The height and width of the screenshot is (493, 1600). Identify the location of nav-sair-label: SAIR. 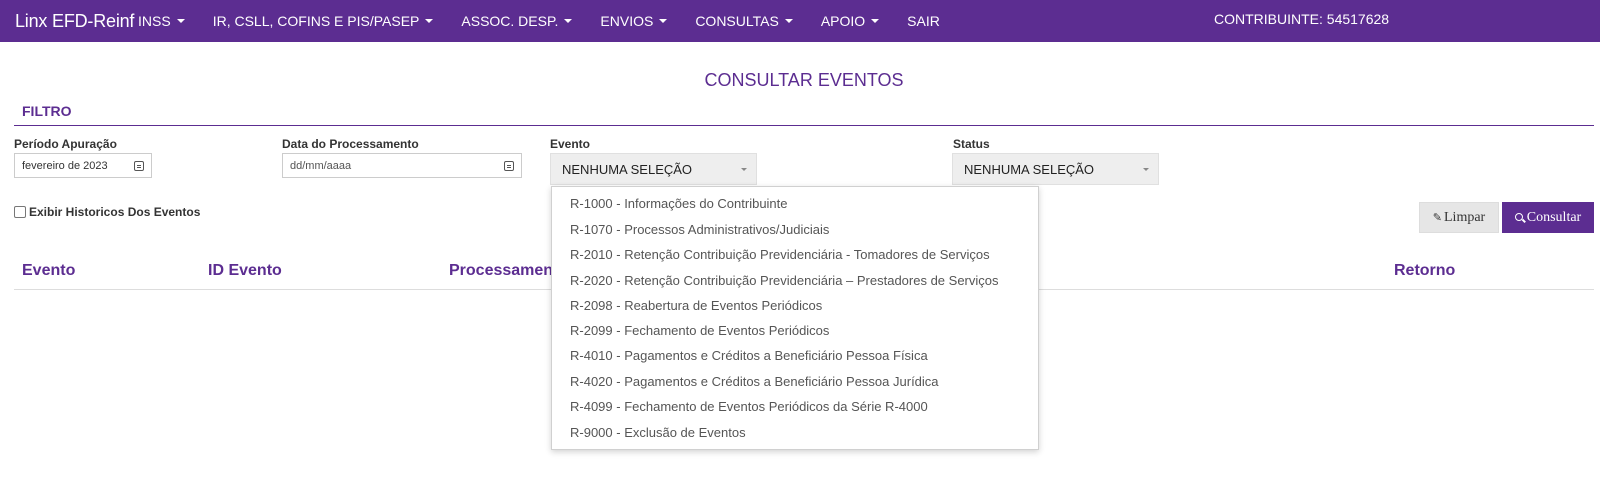
(923, 21).